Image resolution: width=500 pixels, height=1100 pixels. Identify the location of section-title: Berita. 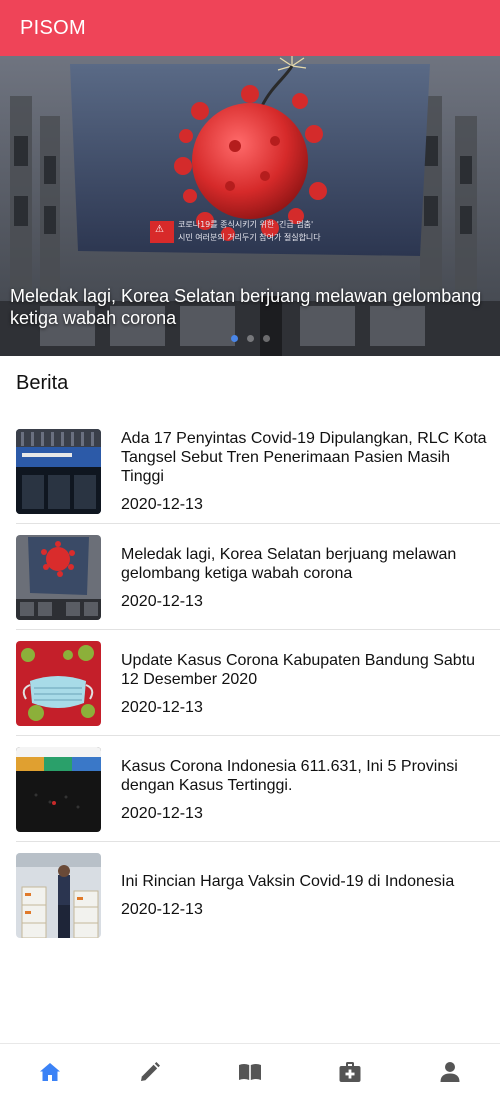
(42, 383).